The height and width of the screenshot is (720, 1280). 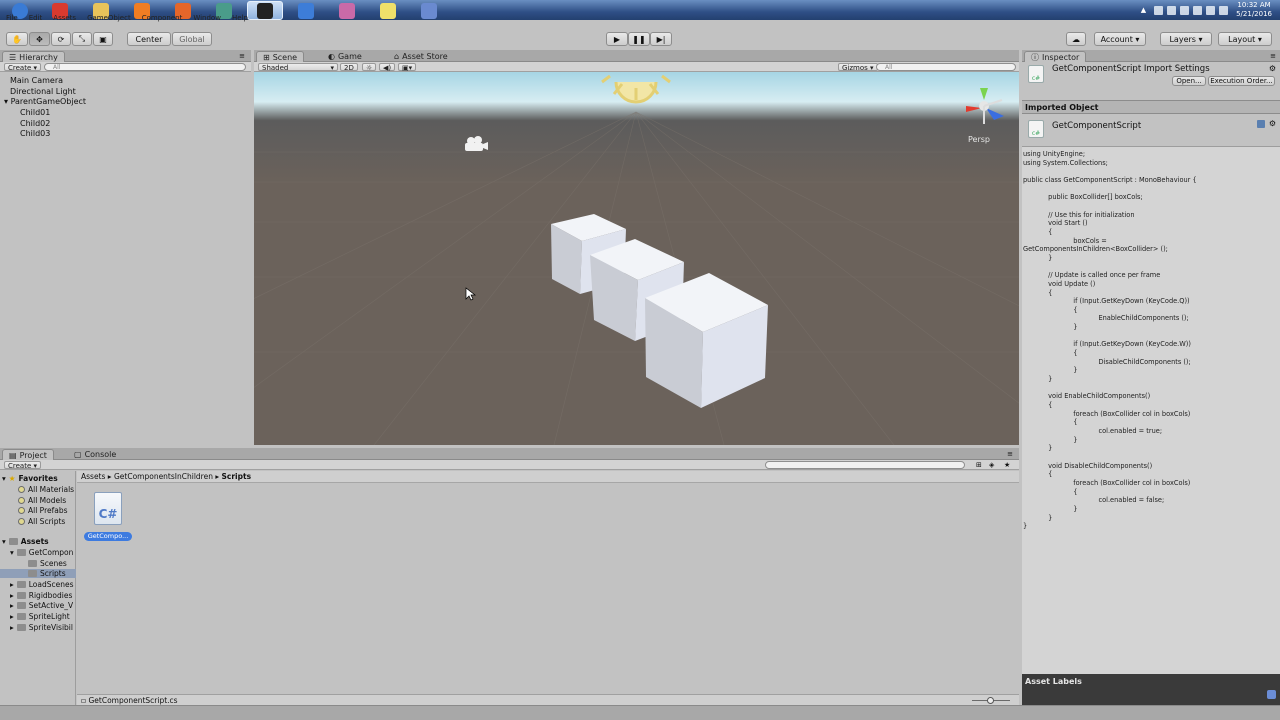 What do you see at coordinates (1076, 39) in the screenshot?
I see `cloud-button: ☁` at bounding box center [1076, 39].